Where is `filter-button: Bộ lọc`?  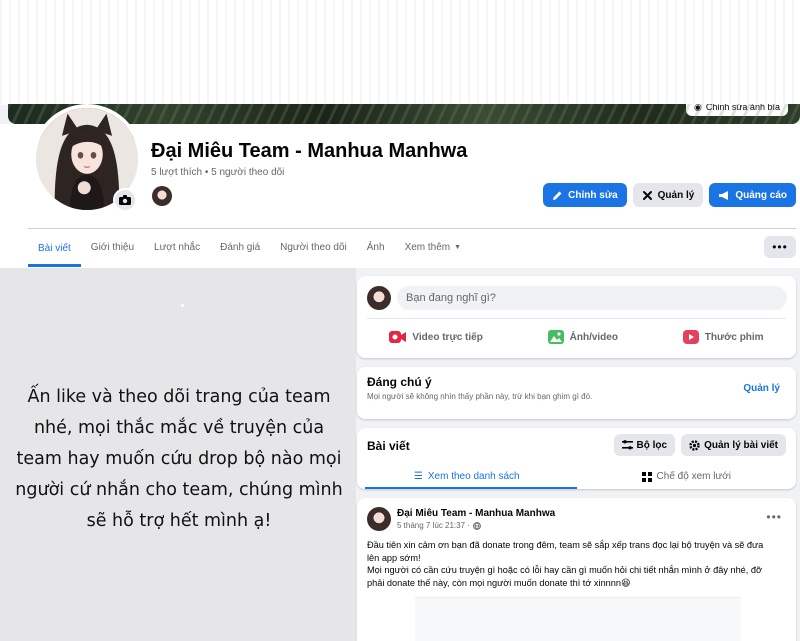 filter-button: Bộ lọc is located at coordinates (644, 445).